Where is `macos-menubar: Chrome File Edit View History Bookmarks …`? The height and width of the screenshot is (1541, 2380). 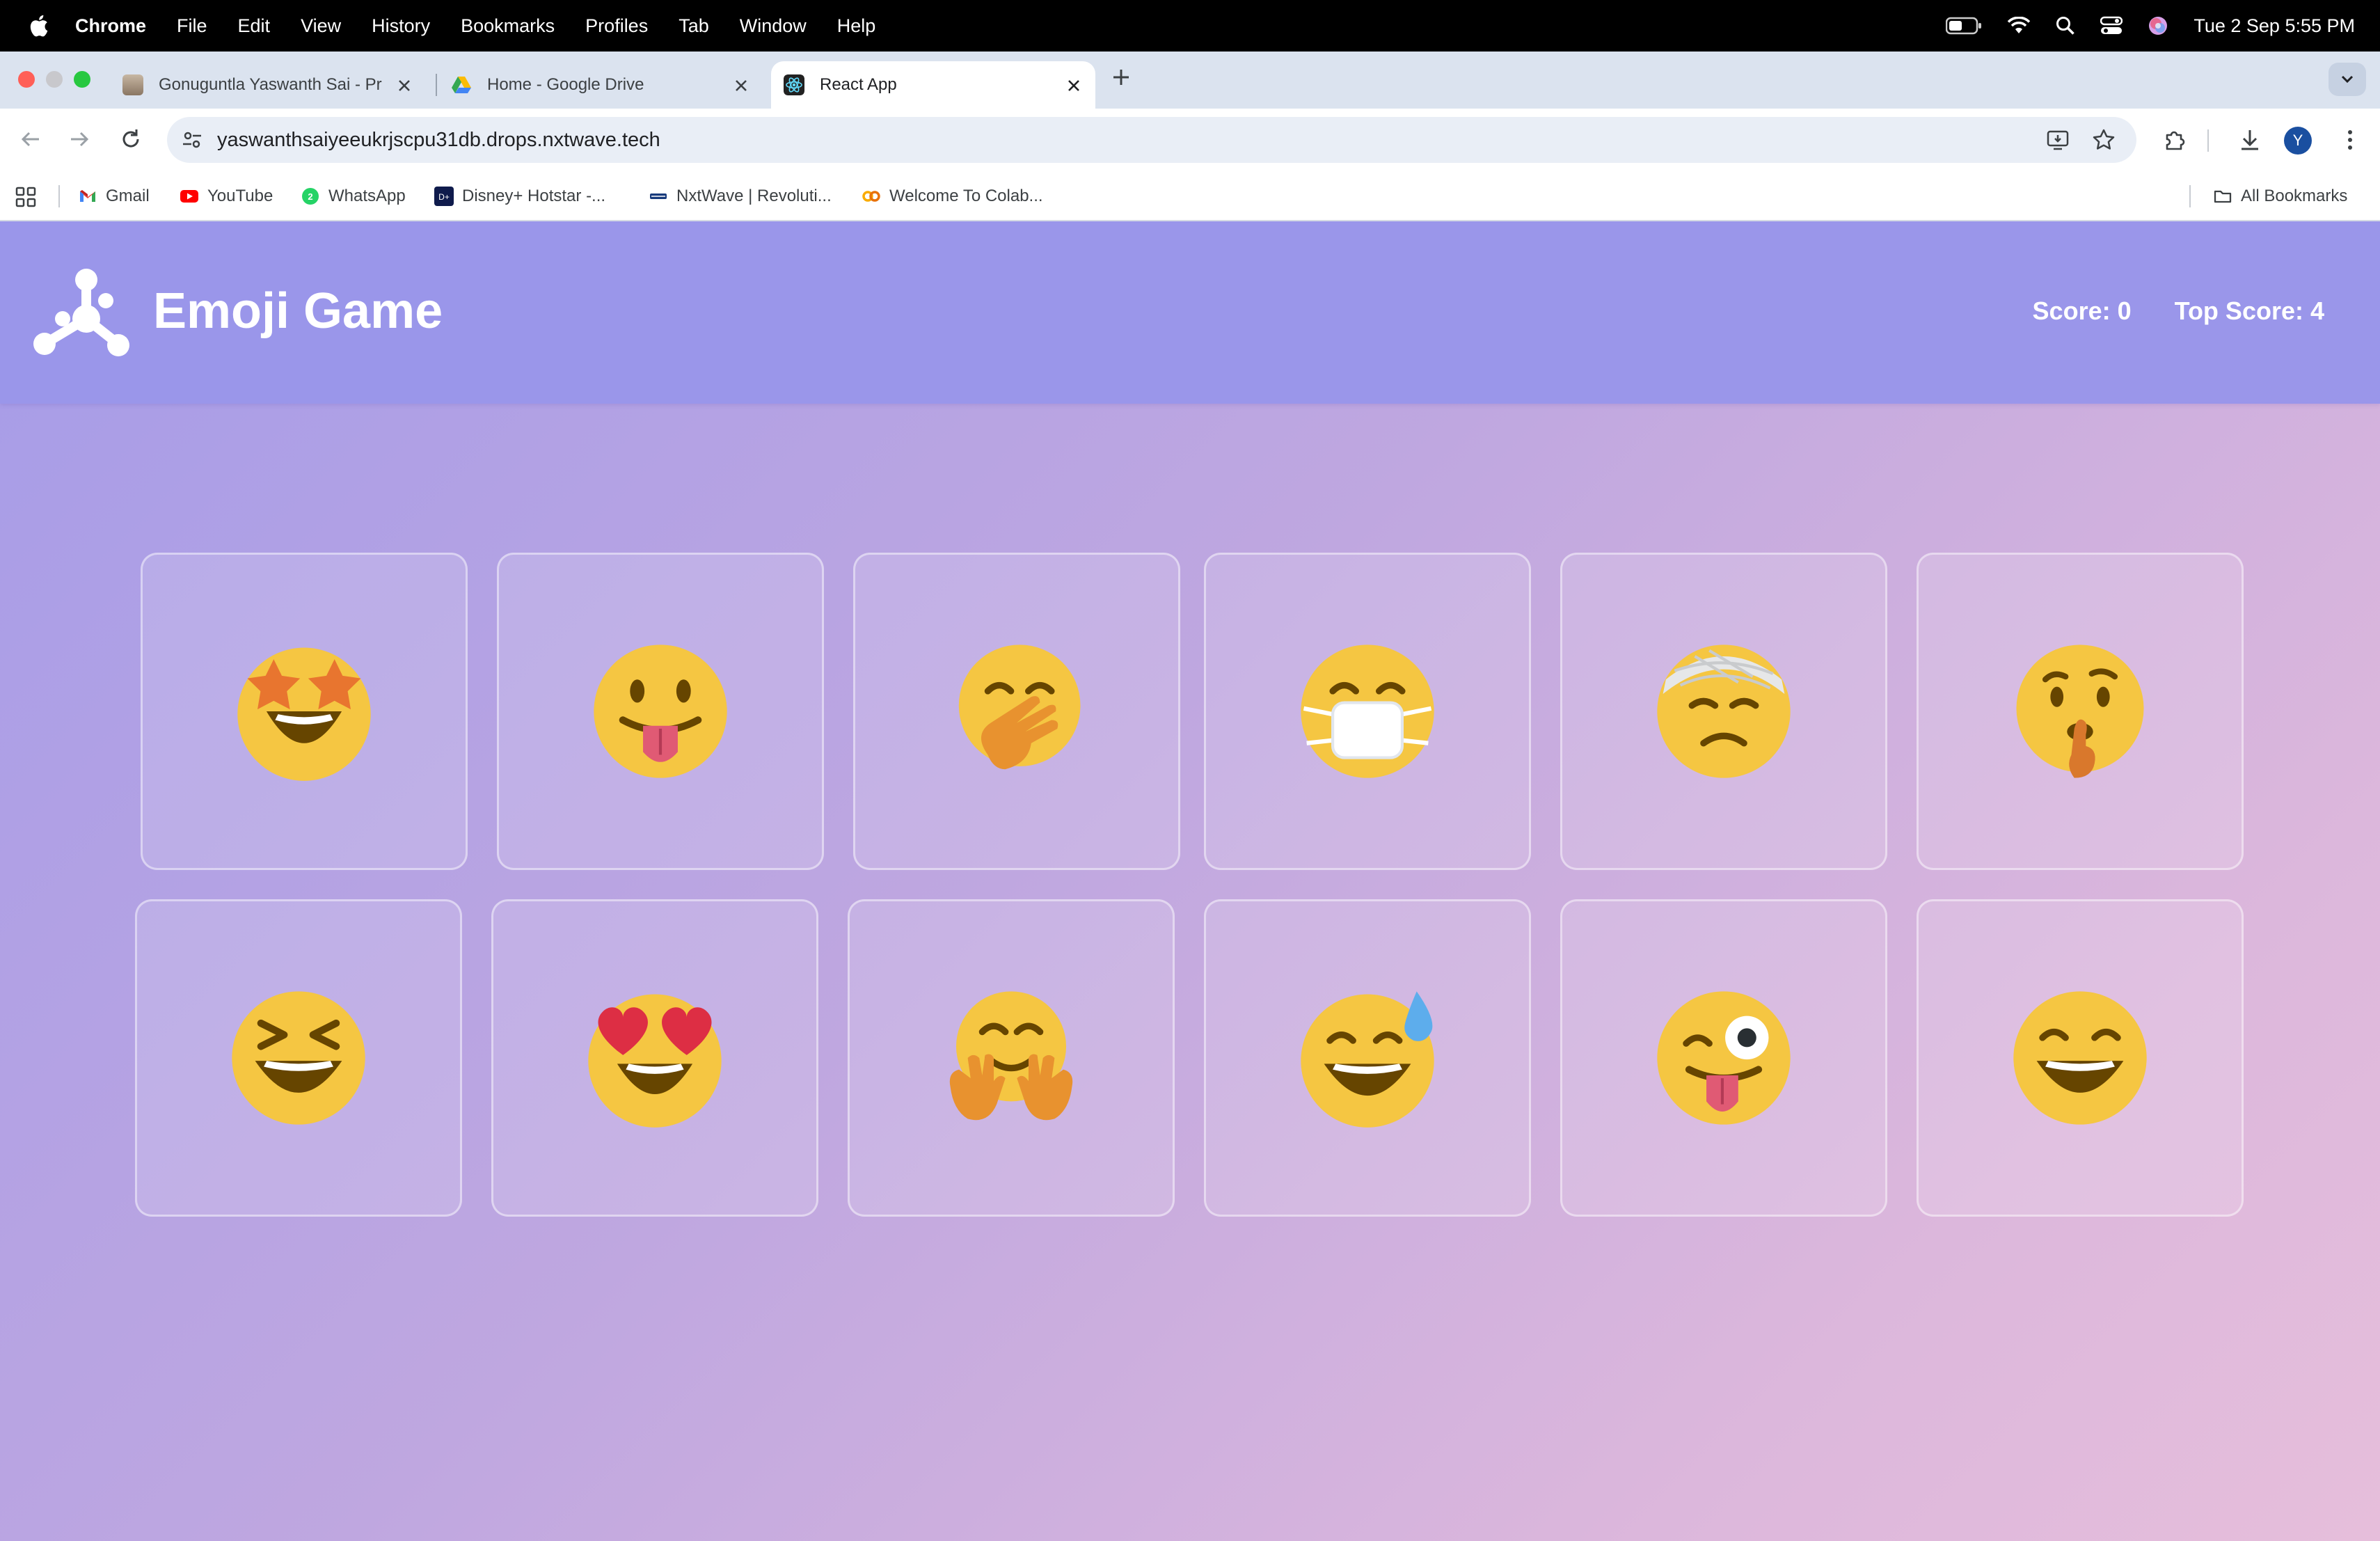 macos-menubar: Chrome File Edit View History Bookmarks … is located at coordinates (1190, 26).